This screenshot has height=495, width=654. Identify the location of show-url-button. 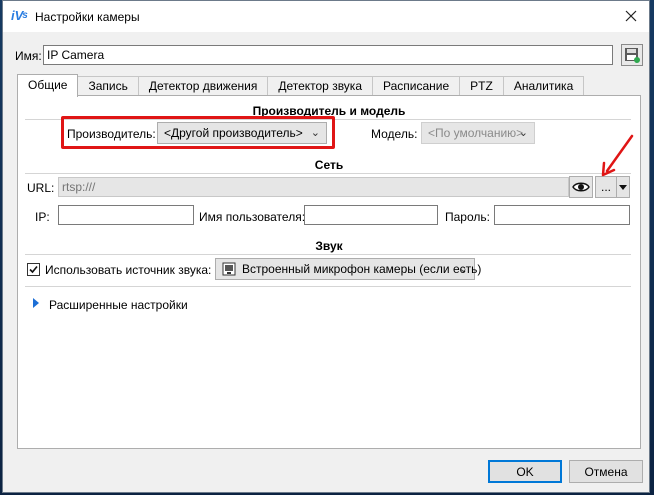
(581, 187).